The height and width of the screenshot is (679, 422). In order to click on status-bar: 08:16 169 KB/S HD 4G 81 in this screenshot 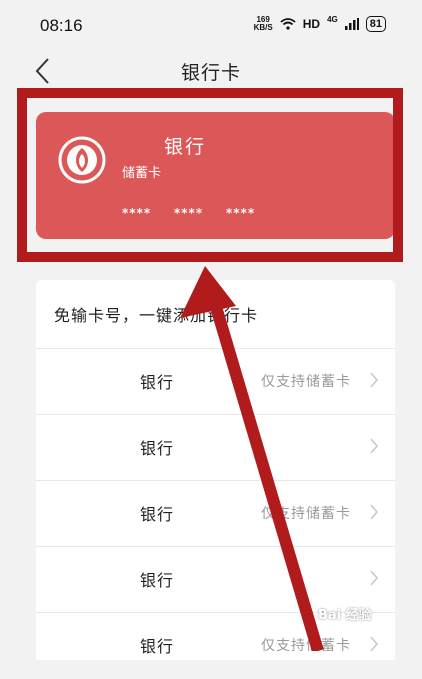, I will do `click(211, 25)`.